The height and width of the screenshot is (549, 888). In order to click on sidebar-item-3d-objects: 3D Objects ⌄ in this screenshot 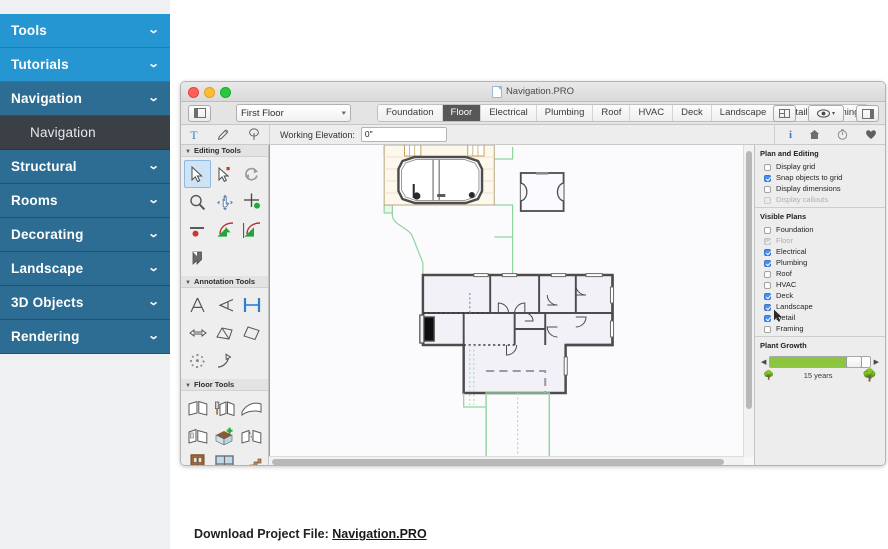, I will do `click(85, 303)`.